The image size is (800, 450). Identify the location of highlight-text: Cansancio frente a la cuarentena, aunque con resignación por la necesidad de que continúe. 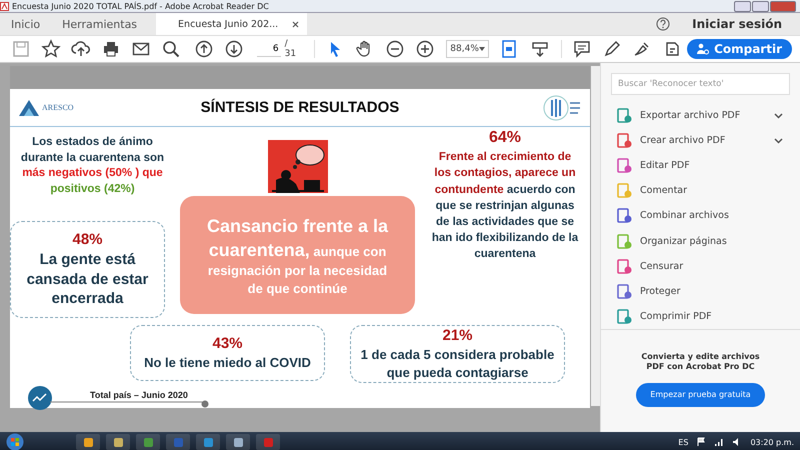
(298, 256).